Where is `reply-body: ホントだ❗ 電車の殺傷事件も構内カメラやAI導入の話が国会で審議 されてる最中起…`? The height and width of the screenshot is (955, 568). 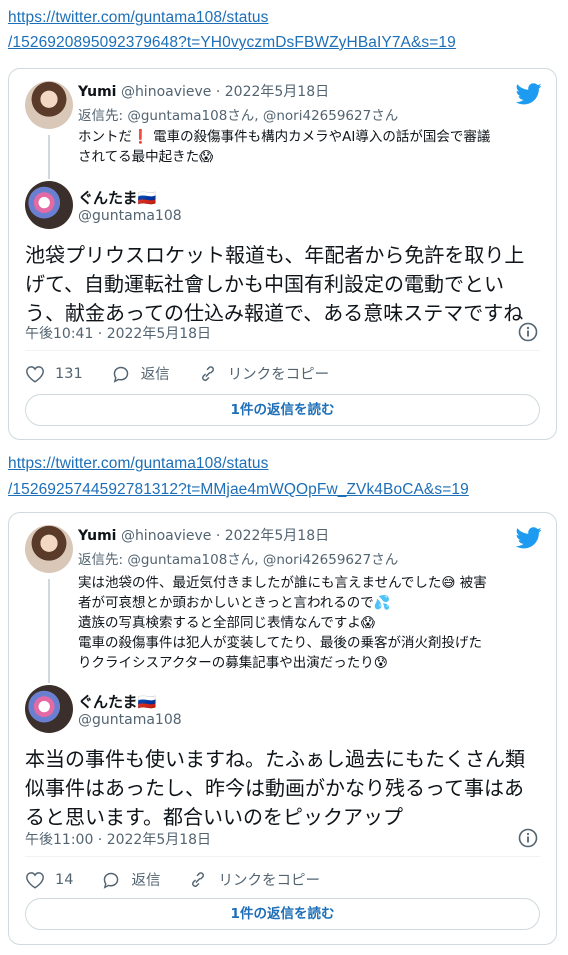 reply-body: ホントだ❗ 電車の殺傷事件も構内カメラやAI導入の話が国会で審議 されてる最中起… is located at coordinates (312, 147).